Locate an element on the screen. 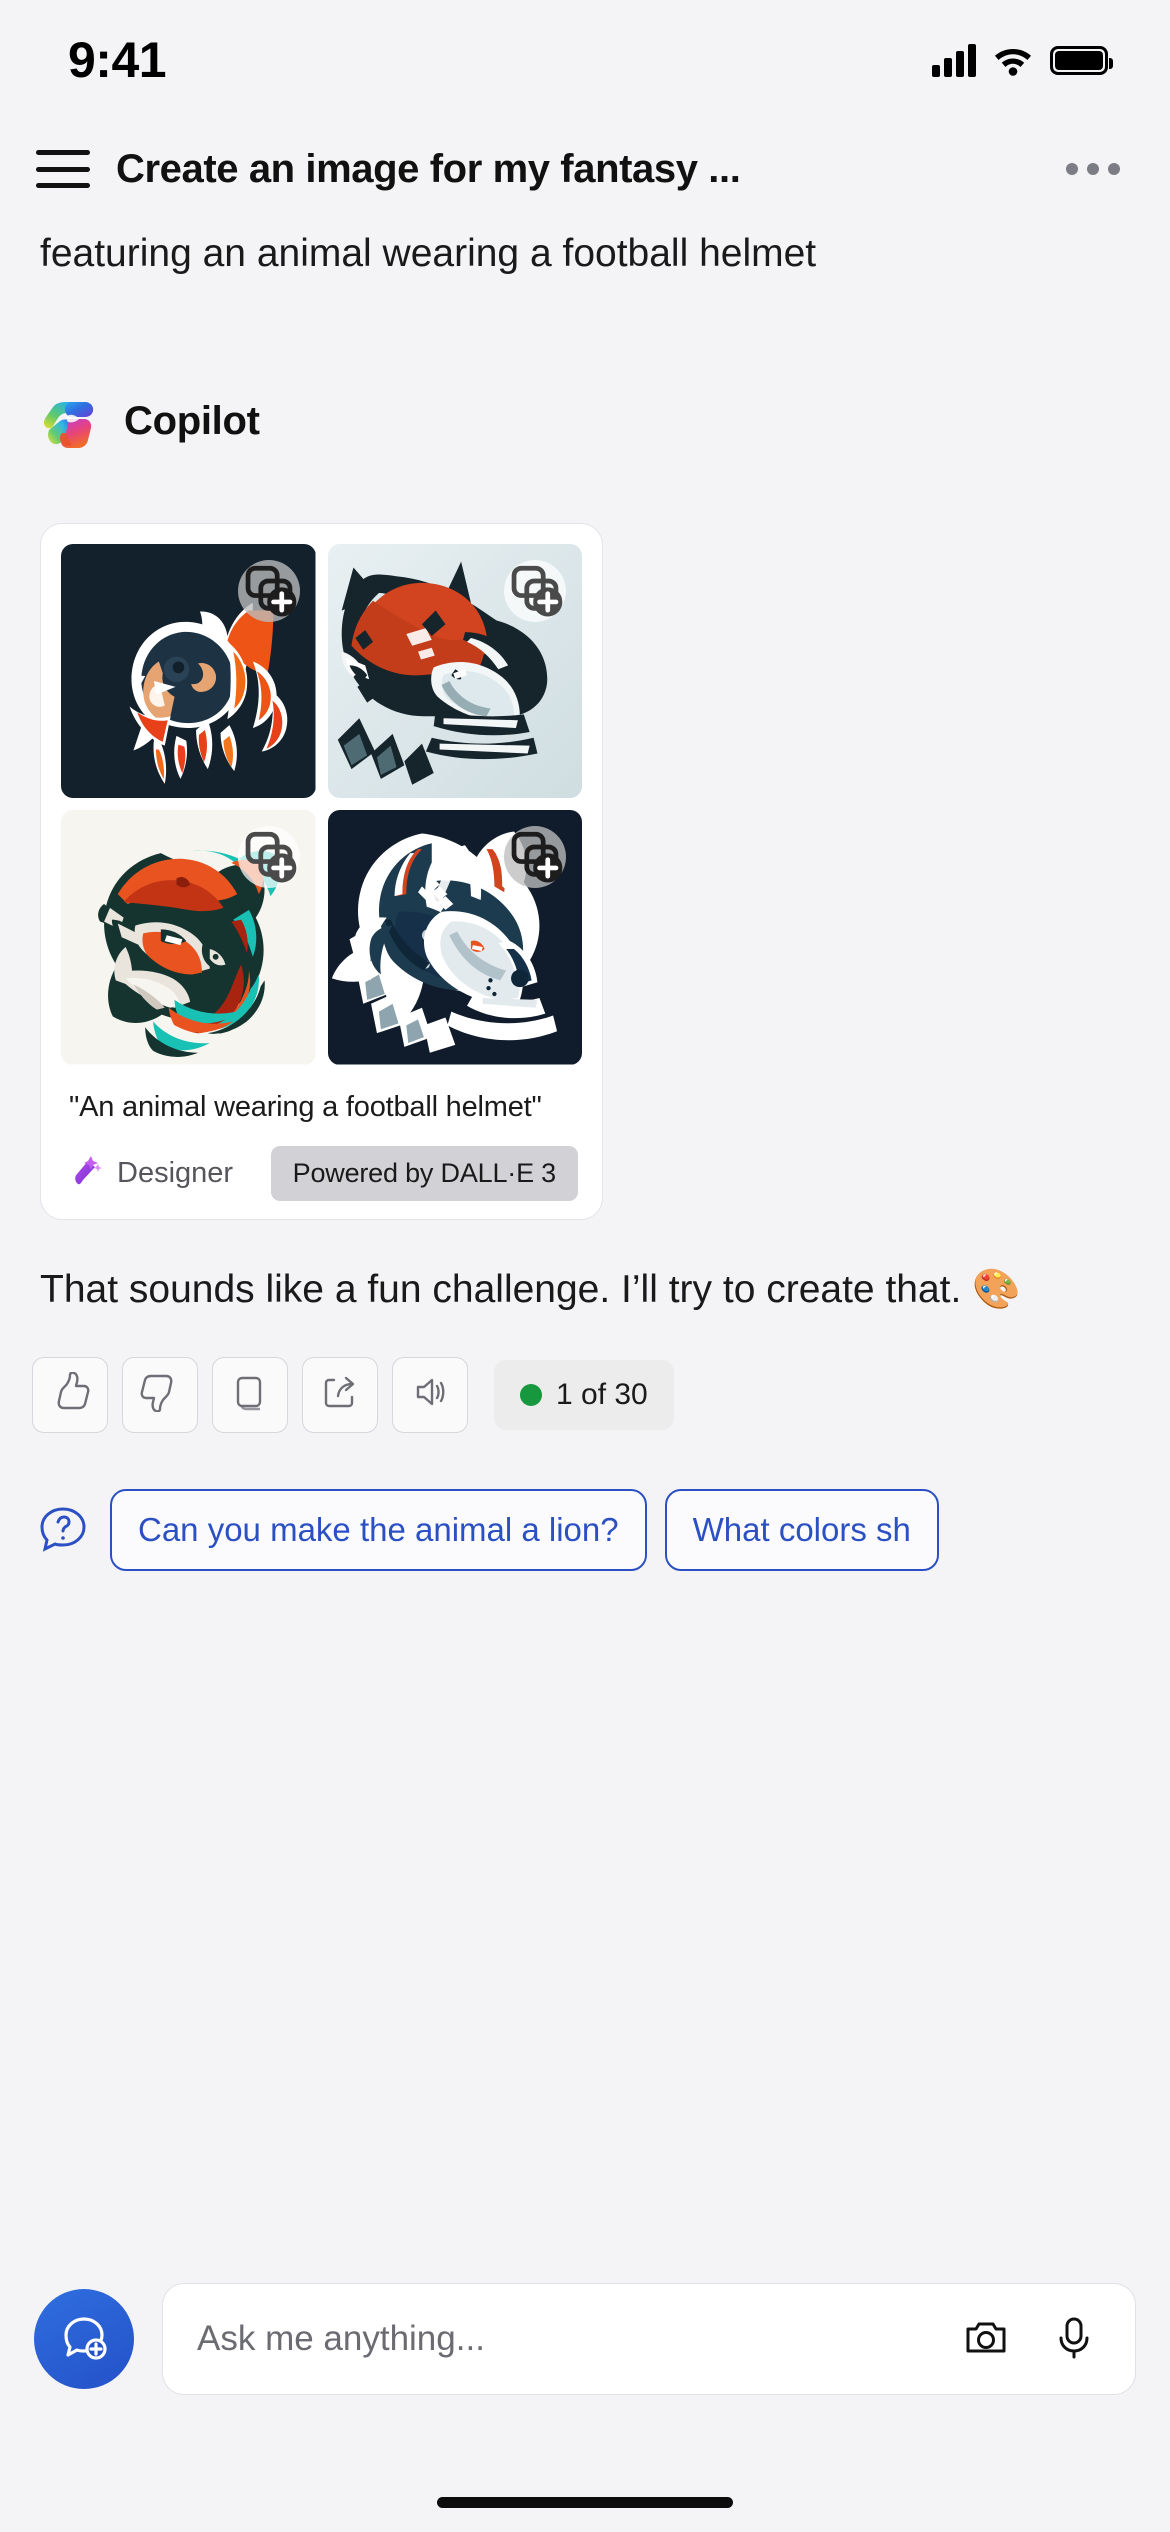 This screenshot has height=2532, width=1170. thumbs-up-button is located at coordinates (70, 1394).